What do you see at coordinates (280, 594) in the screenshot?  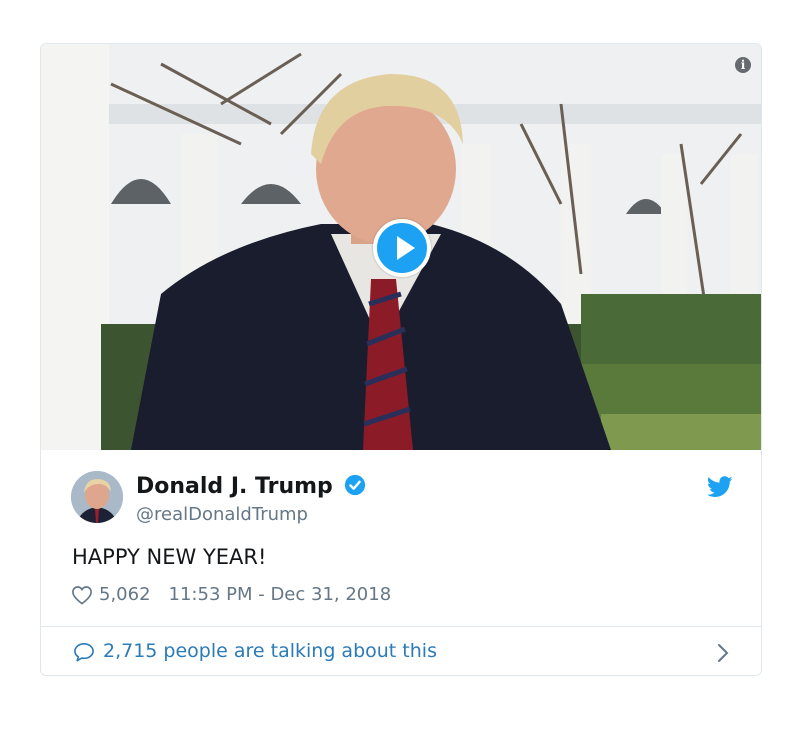 I see `tweet-timestamp: 11:53 PM - Dec 31, 2018` at bounding box center [280, 594].